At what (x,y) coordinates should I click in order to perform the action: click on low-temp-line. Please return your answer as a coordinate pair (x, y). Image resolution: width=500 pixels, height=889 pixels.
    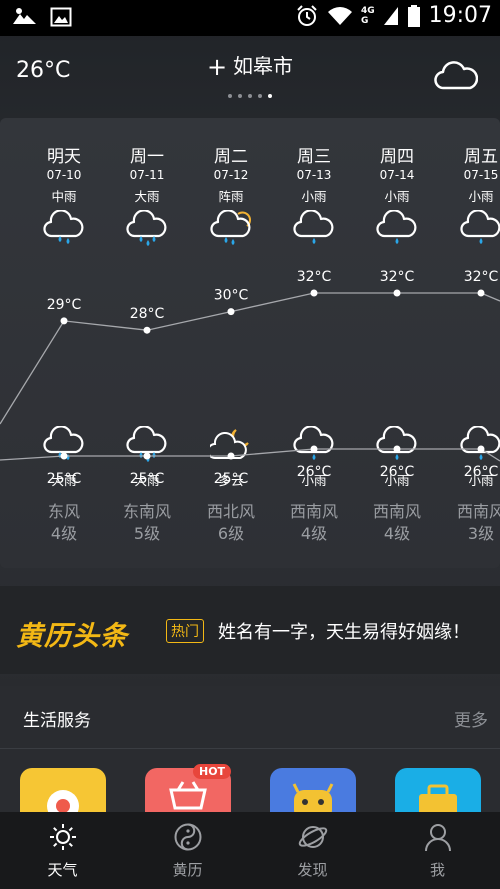
    Looking at the image, I should click on (250, 455).